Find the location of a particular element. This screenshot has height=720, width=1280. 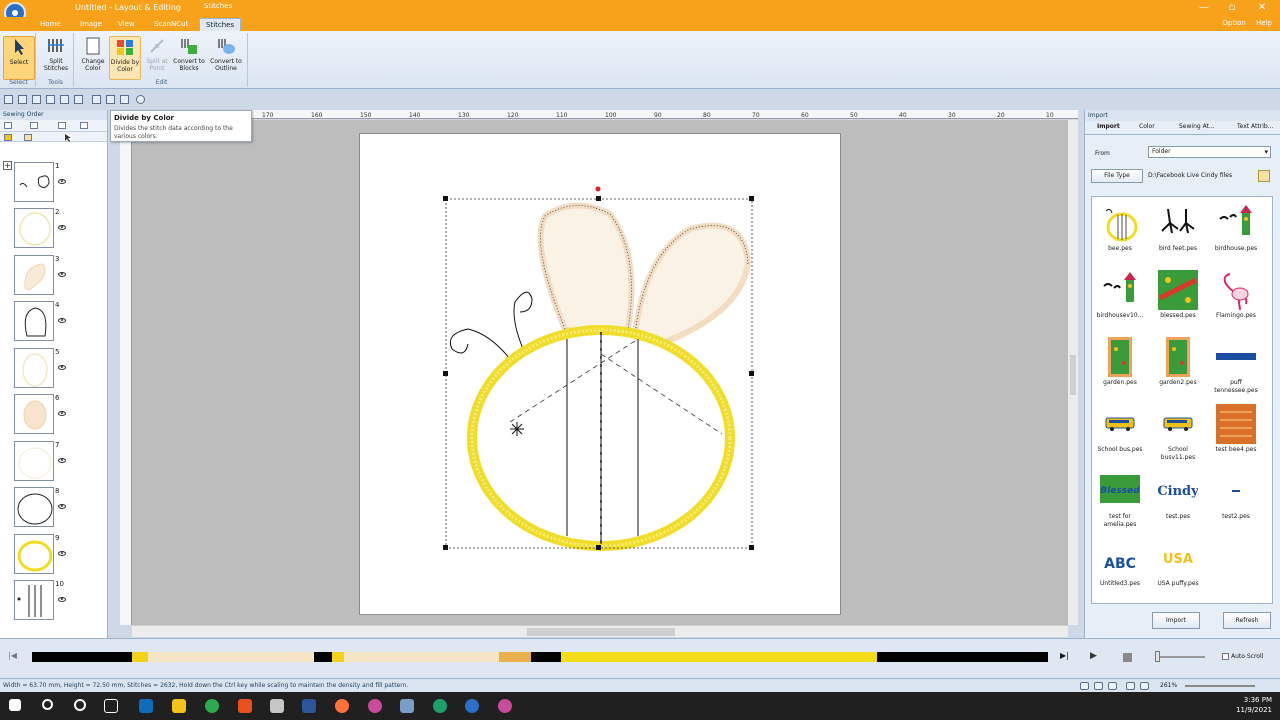

file-thumb: bird feet.pes is located at coordinates (1178, 228).